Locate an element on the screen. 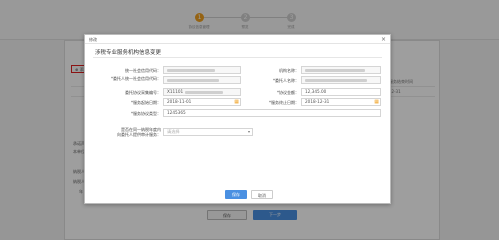 This screenshot has height=240, width=499. save-button: 保存 is located at coordinates (236, 194).